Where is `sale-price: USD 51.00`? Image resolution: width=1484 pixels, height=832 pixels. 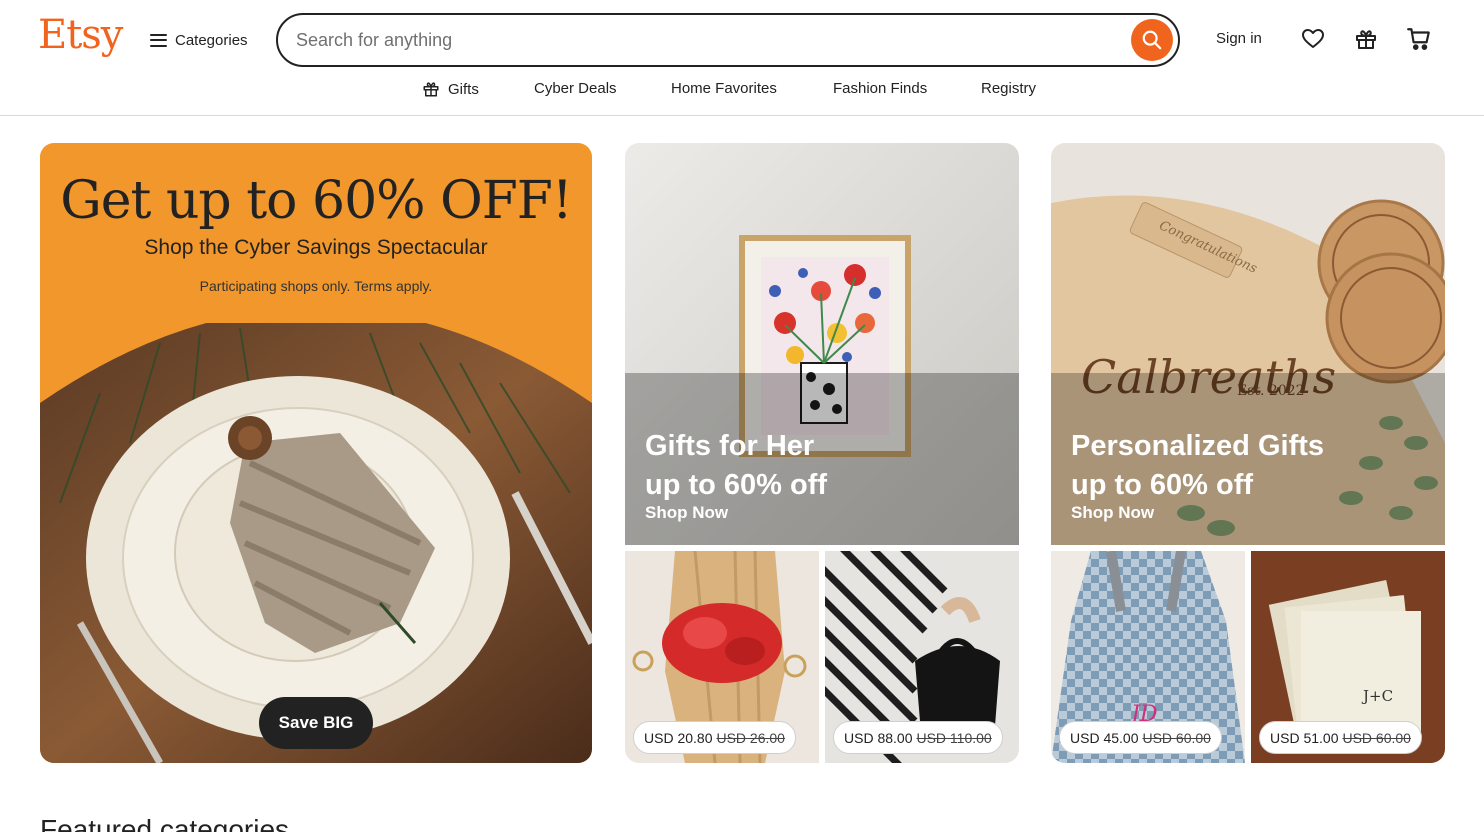 sale-price: USD 51.00 is located at coordinates (1304, 737).